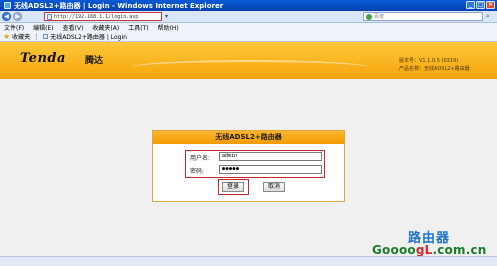  Describe the element at coordinates (470, 5) in the screenshot. I see `minimize-button: _` at that location.